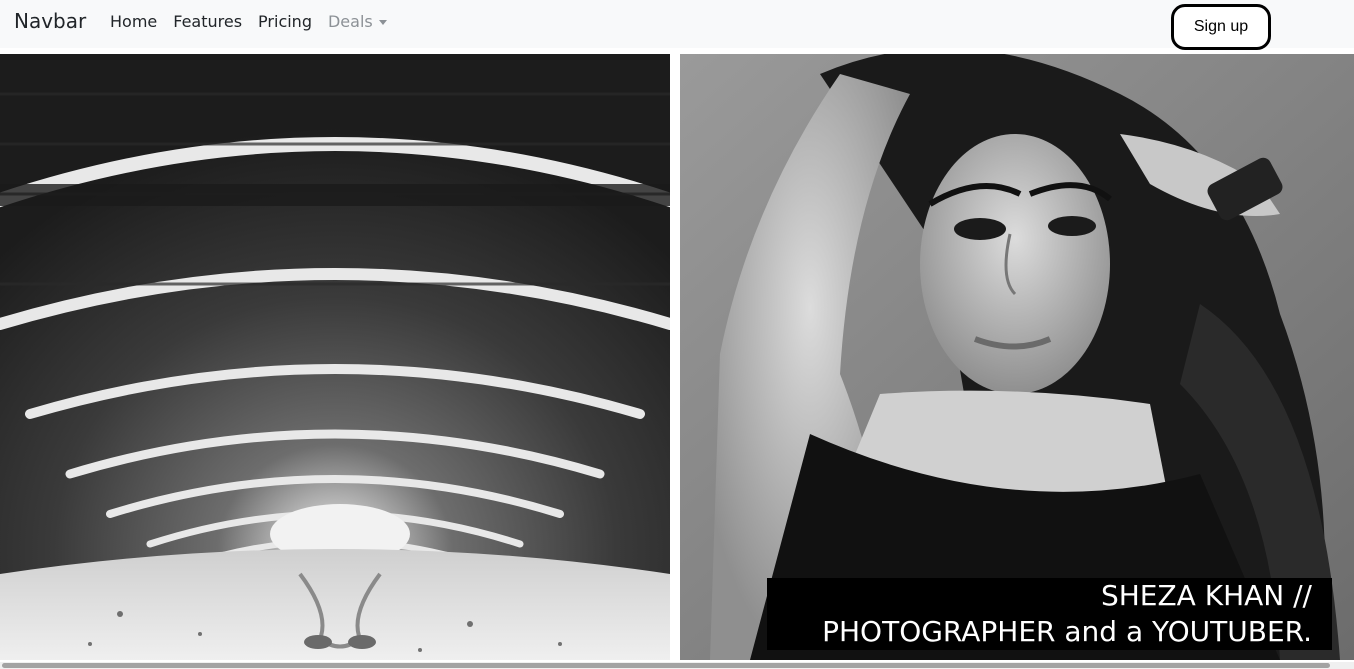 The width and height of the screenshot is (1354, 669). Describe the element at coordinates (207, 21) in the screenshot. I see `nav-link-features: Features` at that location.